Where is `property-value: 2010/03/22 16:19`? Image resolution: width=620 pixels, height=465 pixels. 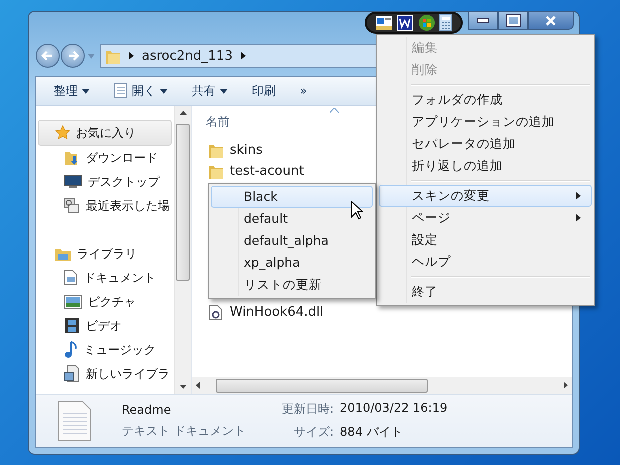
property-value: 2010/03/22 16:19 is located at coordinates (394, 409).